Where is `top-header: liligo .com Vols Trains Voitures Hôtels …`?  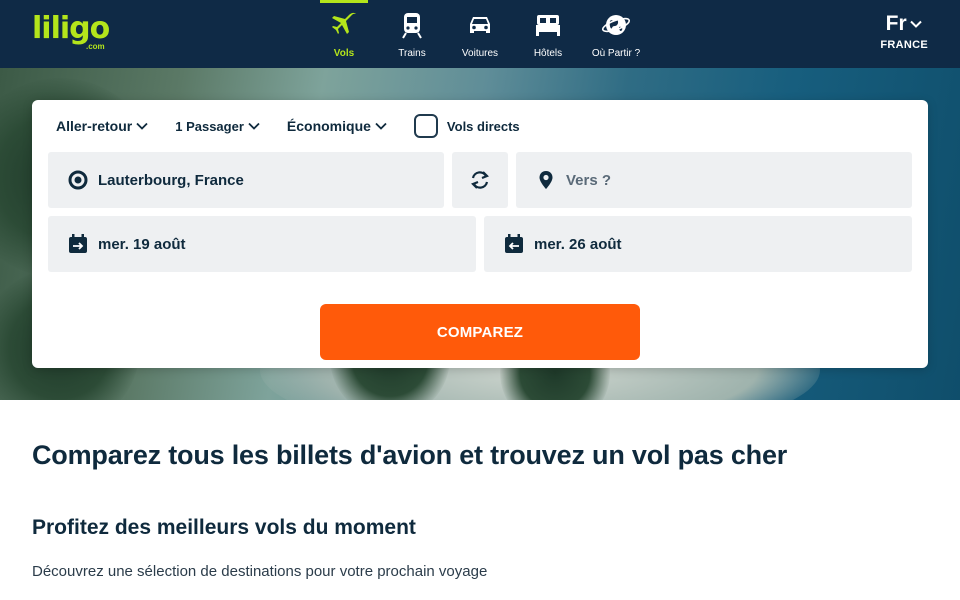 top-header: liligo .com Vols Trains Voitures Hôtels … is located at coordinates (480, 34).